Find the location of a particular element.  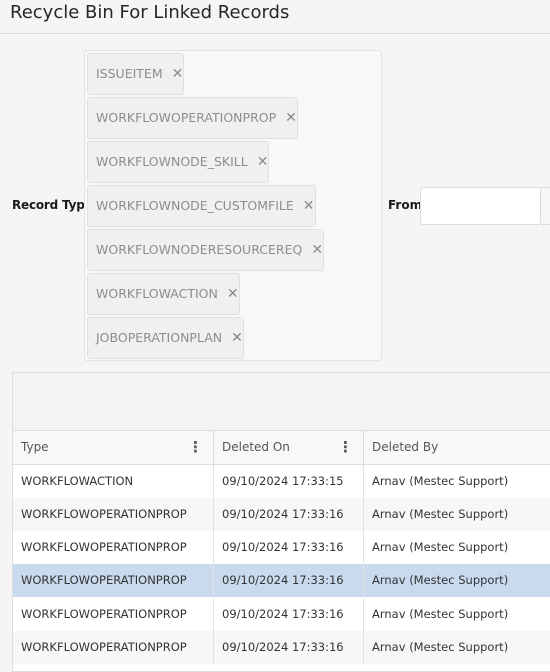

grid-toolbar is located at coordinates (281, 402).